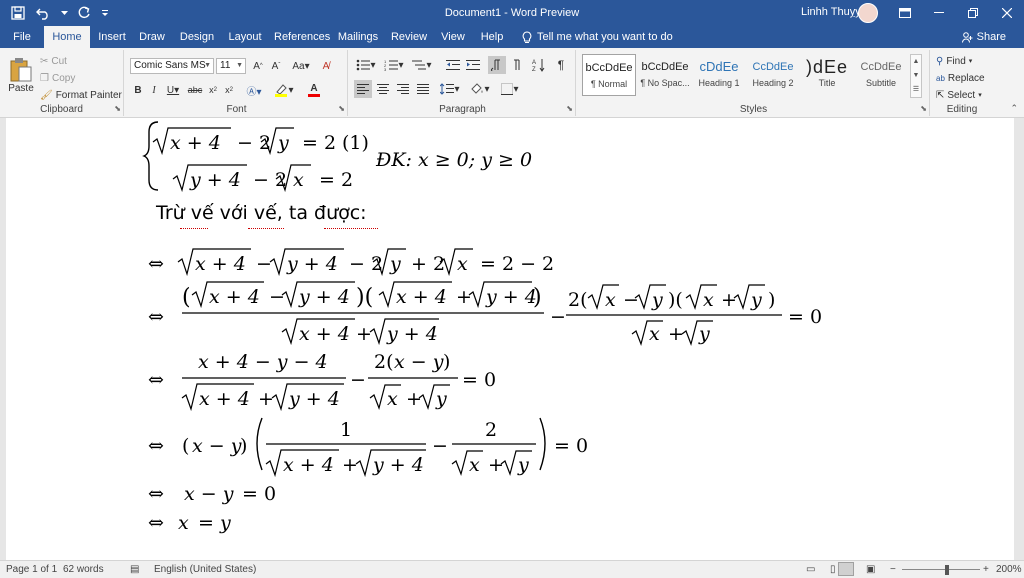 This screenshot has width=1024, height=578. Describe the element at coordinates (117, 108) in the screenshot. I see `clipboard-launcher-icon: ⬊` at that location.